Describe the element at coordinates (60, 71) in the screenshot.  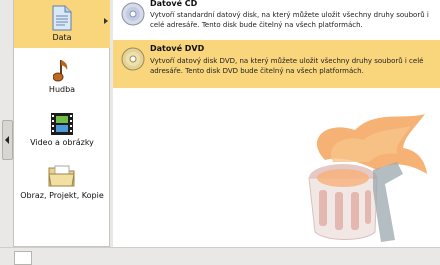
I see `music-note-icon` at that location.